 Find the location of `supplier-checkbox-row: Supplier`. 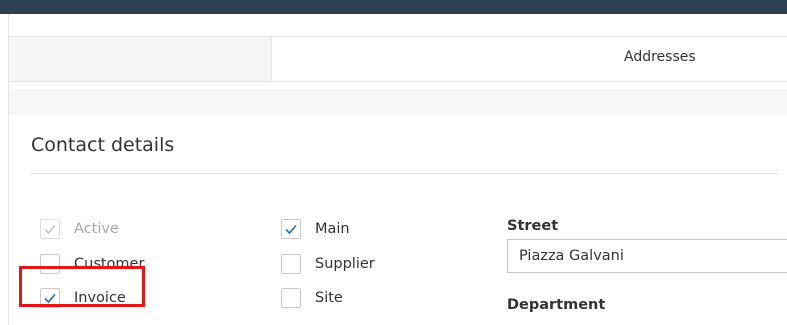

supplier-checkbox-row: Supplier is located at coordinates (328, 264).